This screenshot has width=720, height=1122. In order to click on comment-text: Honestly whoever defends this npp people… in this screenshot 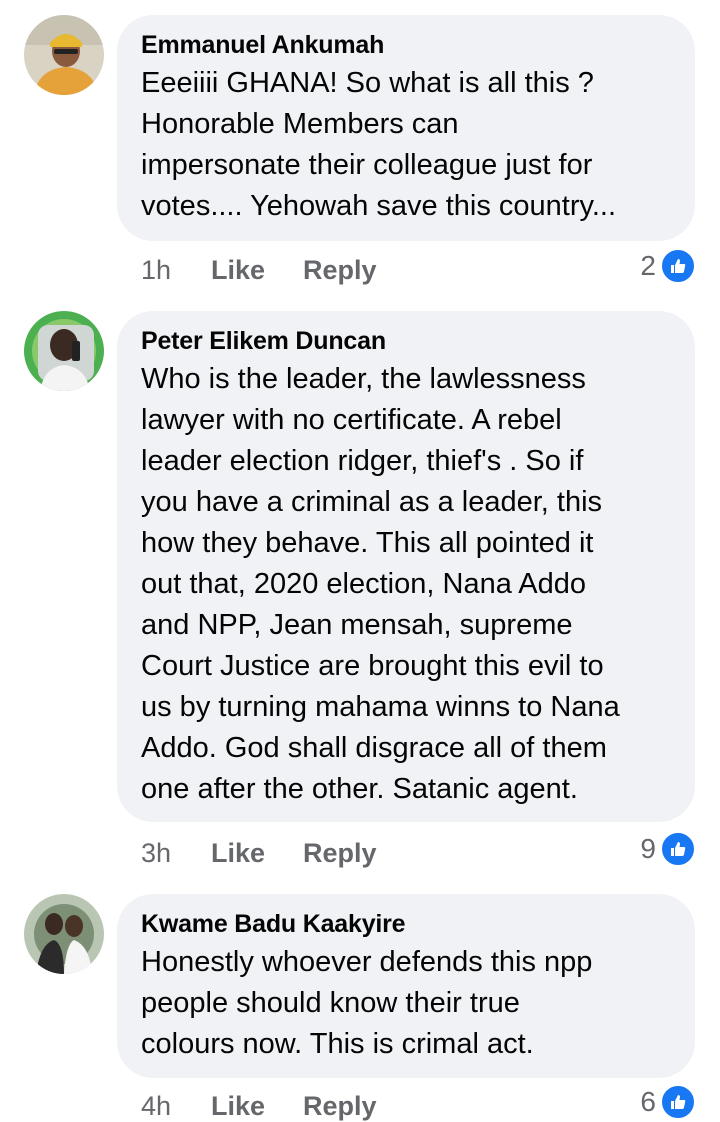, I will do `click(367, 1003)`.